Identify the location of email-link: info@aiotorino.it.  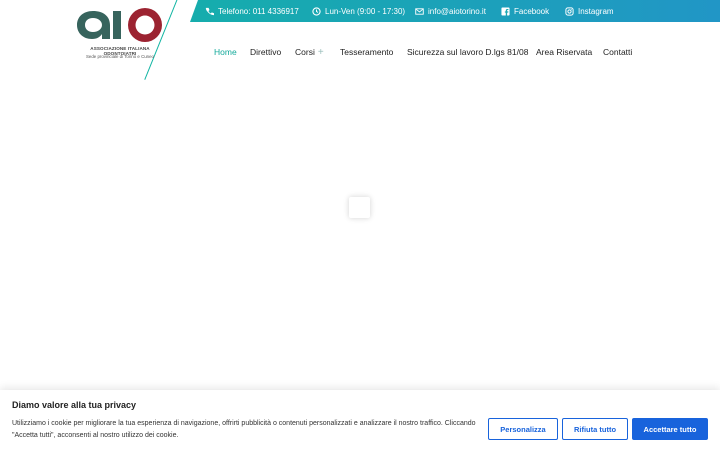
(450, 11).